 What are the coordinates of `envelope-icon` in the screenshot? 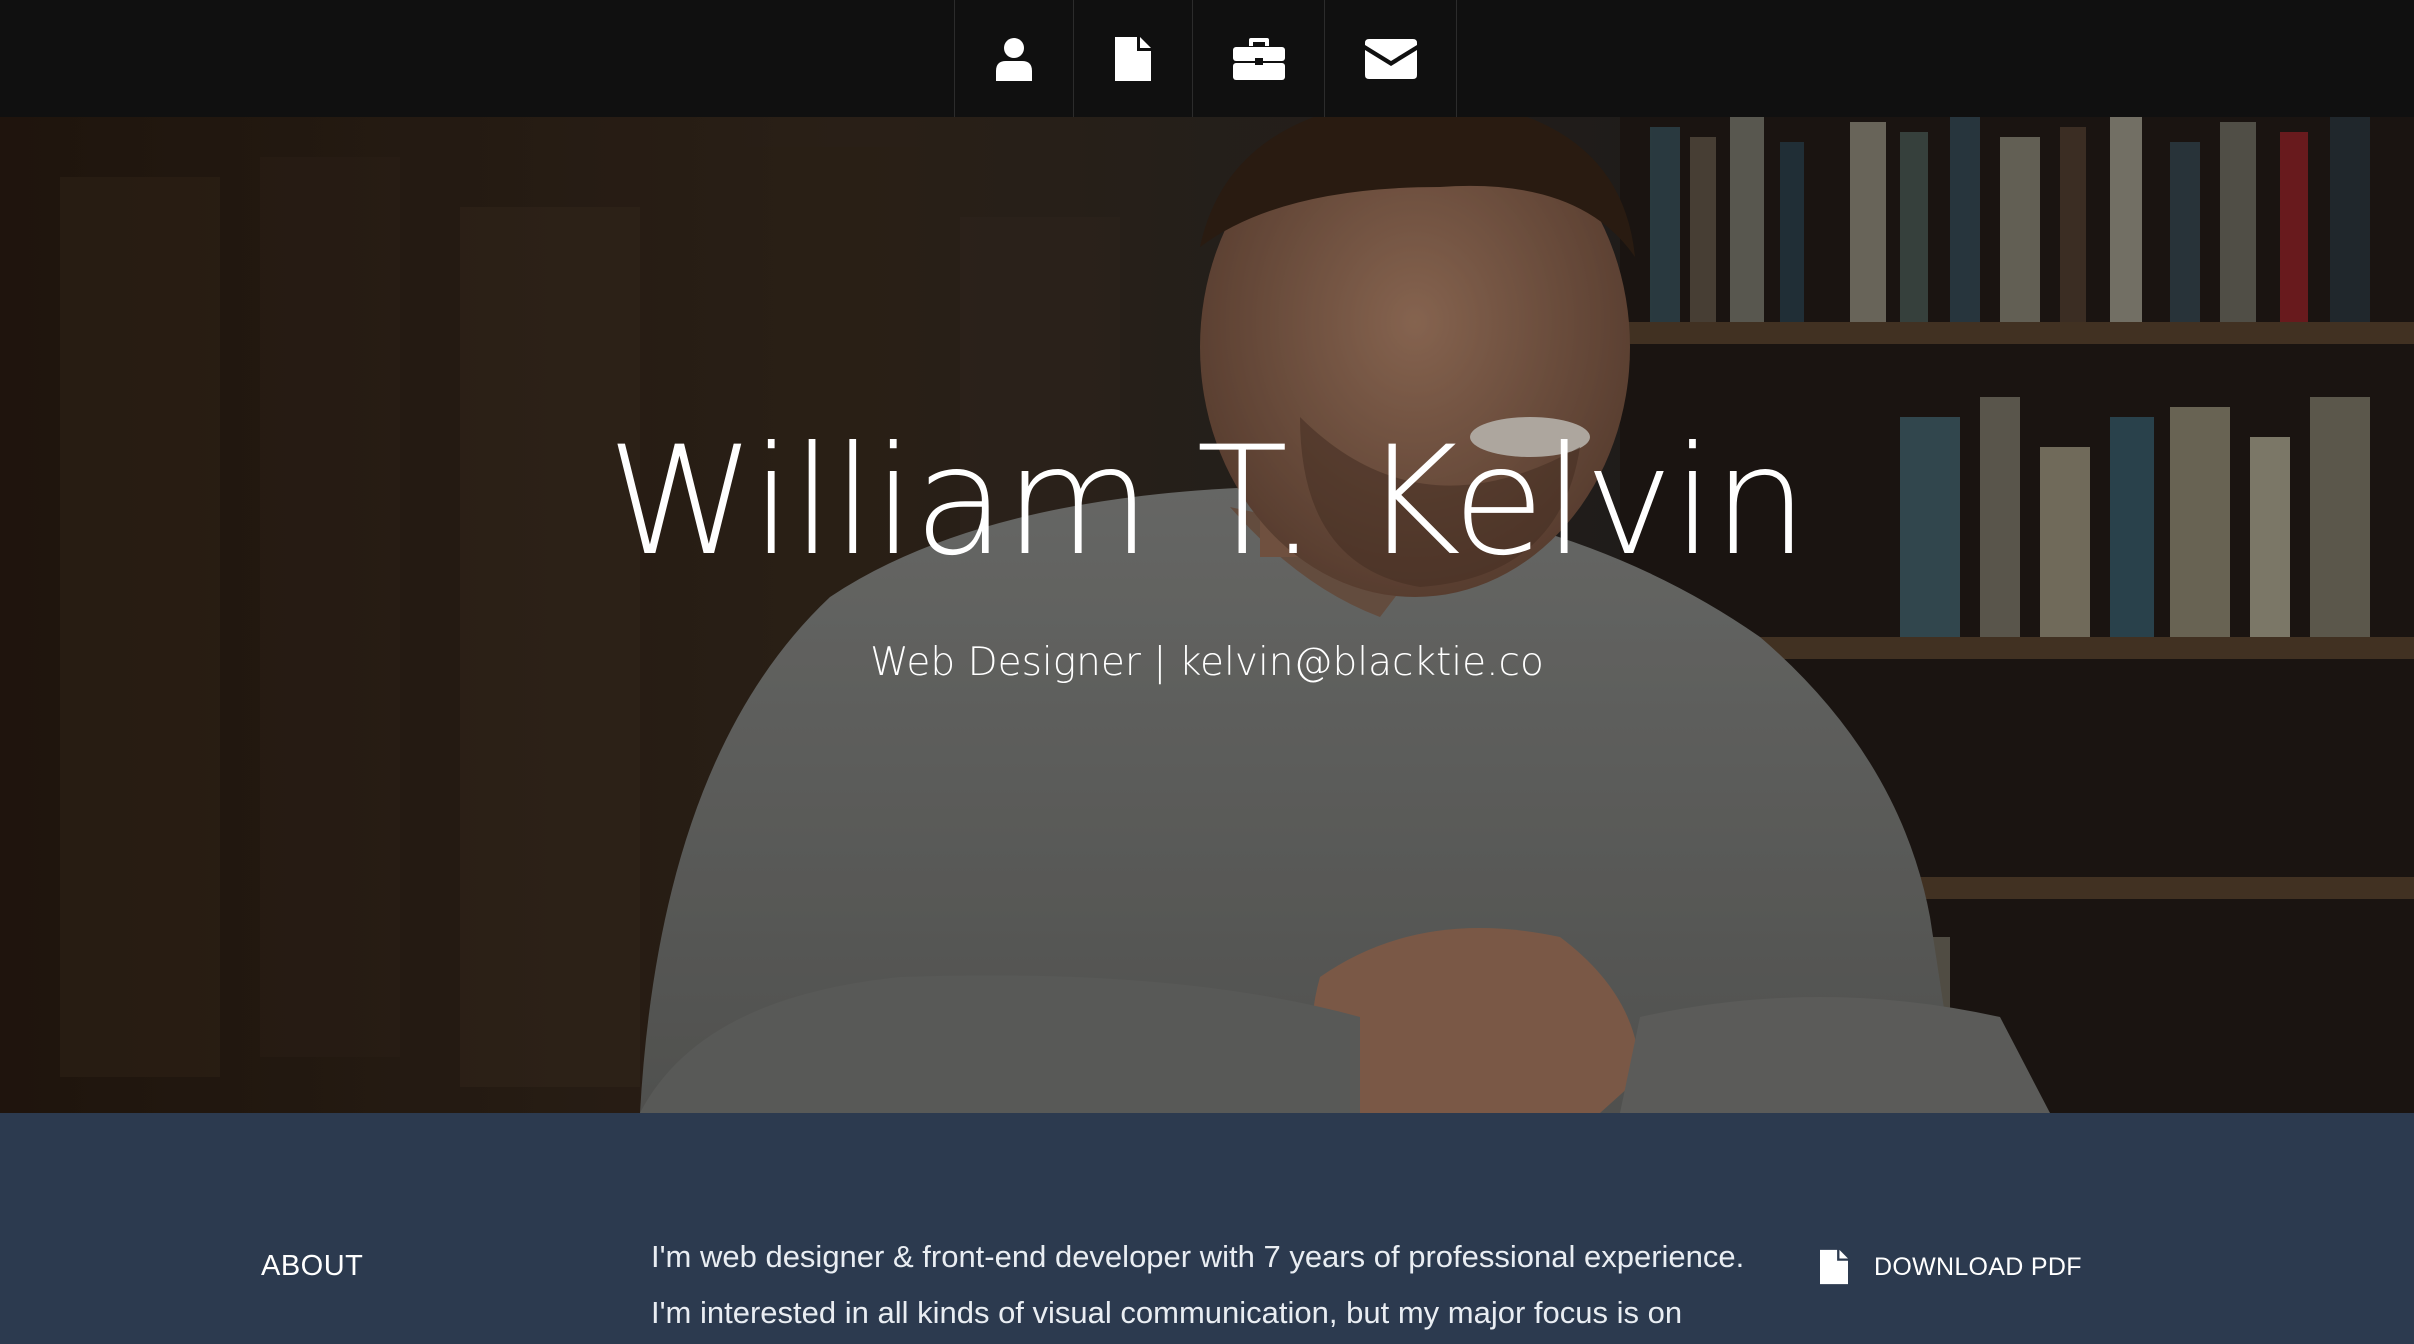 It's located at (1390, 58).